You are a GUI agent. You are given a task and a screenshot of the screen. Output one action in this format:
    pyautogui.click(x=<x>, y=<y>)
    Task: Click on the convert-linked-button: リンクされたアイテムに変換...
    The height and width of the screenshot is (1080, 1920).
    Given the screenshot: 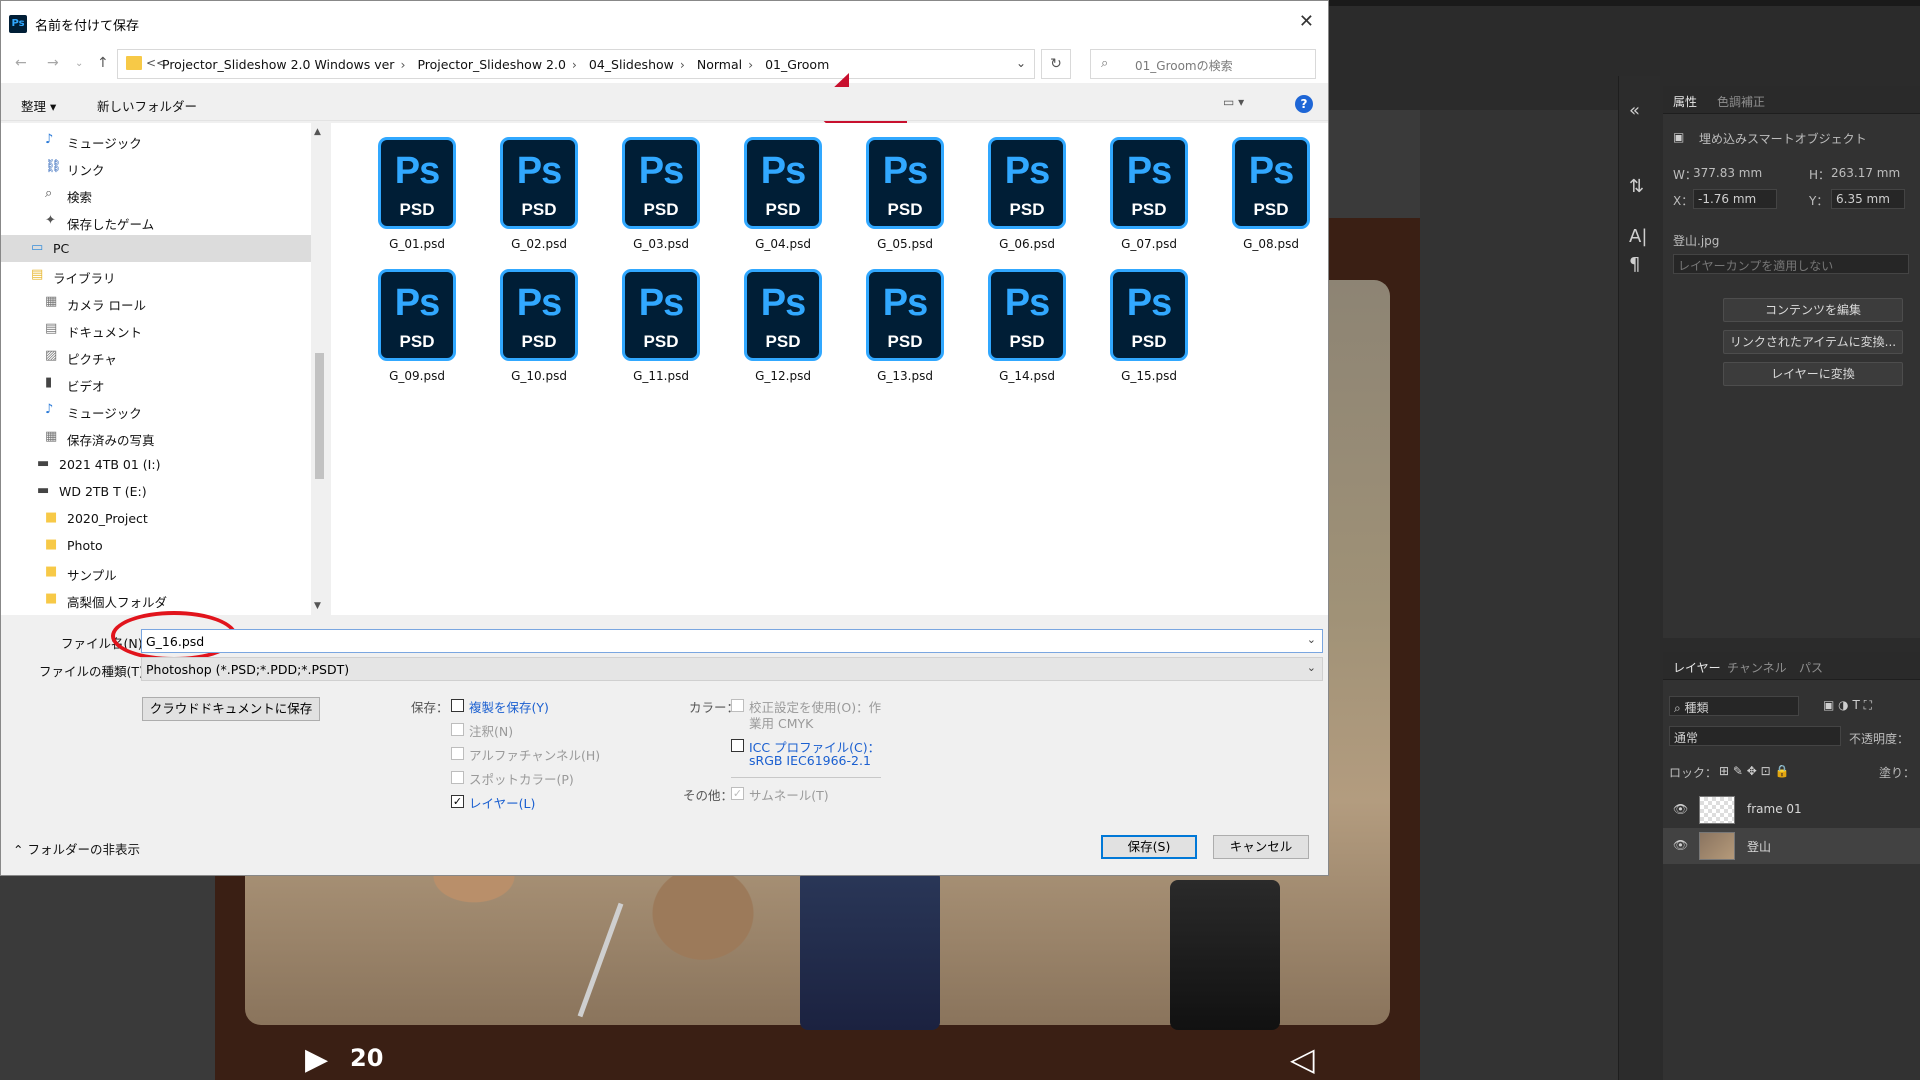 What is the action you would take?
    pyautogui.click(x=1813, y=342)
    